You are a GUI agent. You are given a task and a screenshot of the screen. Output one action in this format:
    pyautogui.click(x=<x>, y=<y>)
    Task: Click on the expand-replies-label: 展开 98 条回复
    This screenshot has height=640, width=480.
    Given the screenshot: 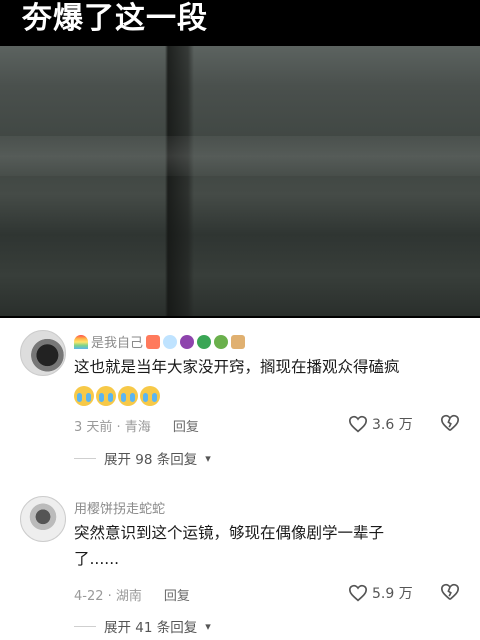 What is the action you would take?
    pyautogui.click(x=150, y=458)
    